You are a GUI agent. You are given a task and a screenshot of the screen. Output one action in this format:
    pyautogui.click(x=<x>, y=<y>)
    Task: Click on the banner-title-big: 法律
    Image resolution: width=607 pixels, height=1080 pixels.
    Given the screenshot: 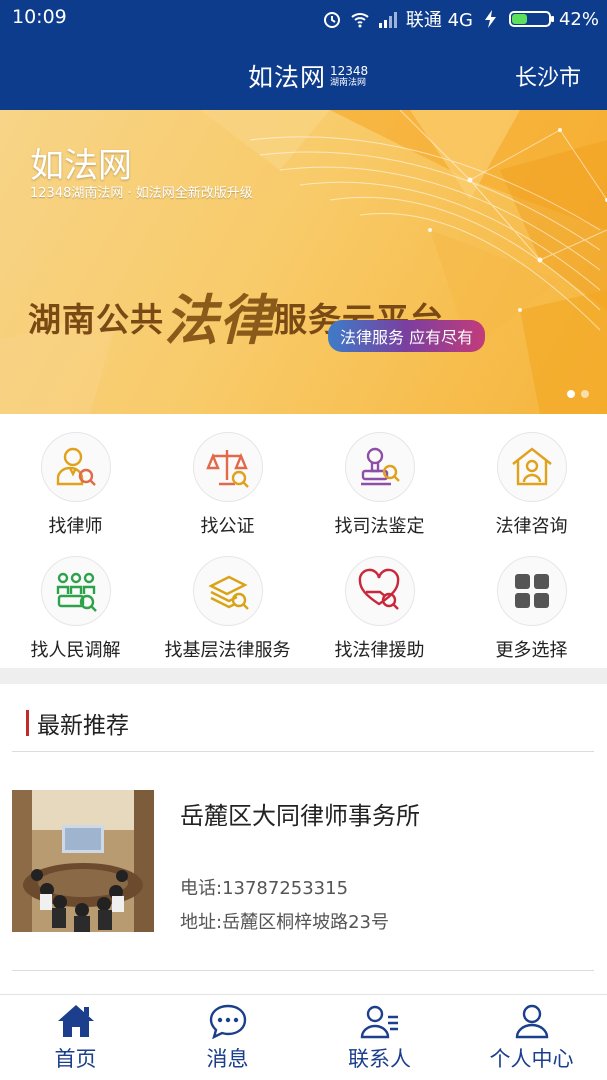 What is the action you would take?
    pyautogui.click(x=219, y=320)
    